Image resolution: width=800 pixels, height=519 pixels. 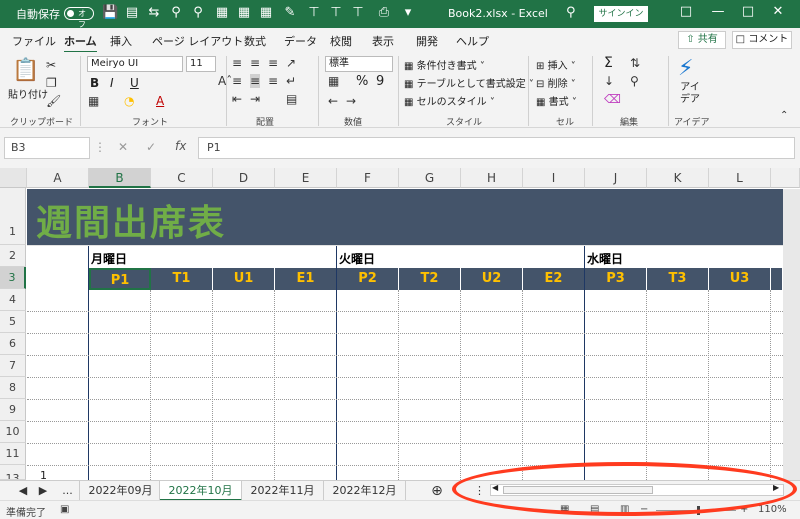 I want to click on header-cell-selected: P1, so click(x=120, y=279).